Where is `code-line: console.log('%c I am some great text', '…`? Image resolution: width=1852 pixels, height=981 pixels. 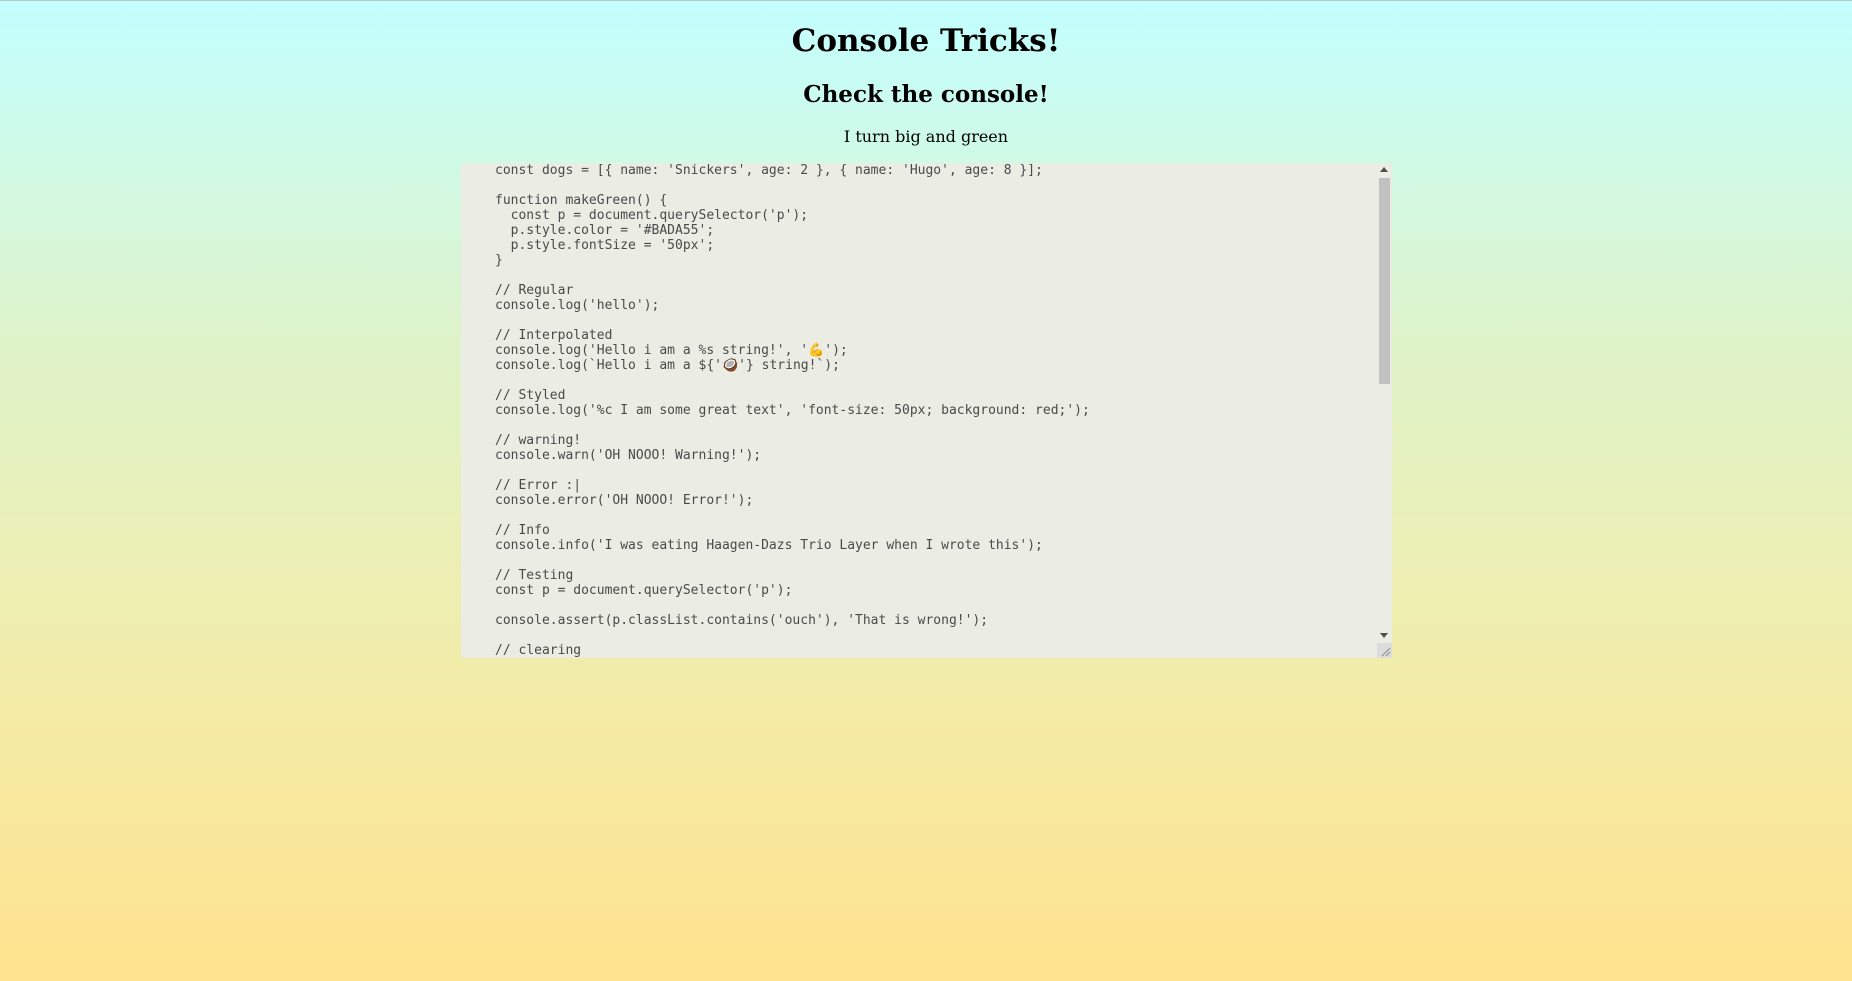
code-line: console.log('%c I am some great text', '… is located at coordinates (792, 410).